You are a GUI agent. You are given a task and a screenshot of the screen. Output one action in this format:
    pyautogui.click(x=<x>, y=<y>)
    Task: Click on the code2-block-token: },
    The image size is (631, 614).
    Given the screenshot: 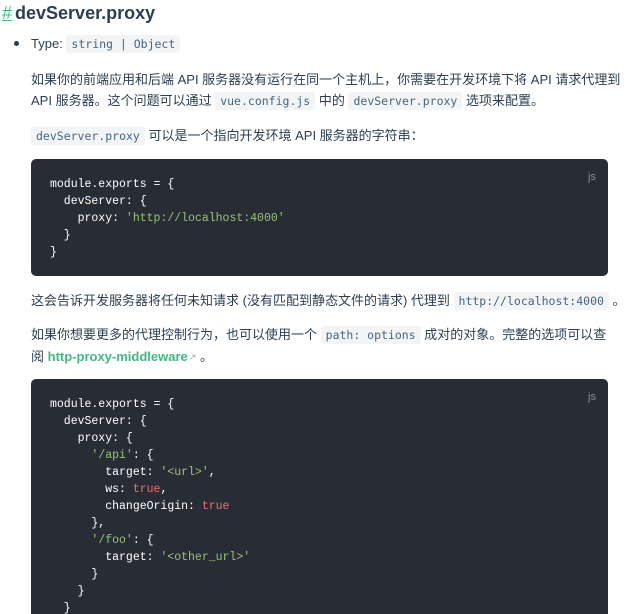 What is the action you would take?
    pyautogui.click(x=78, y=523)
    